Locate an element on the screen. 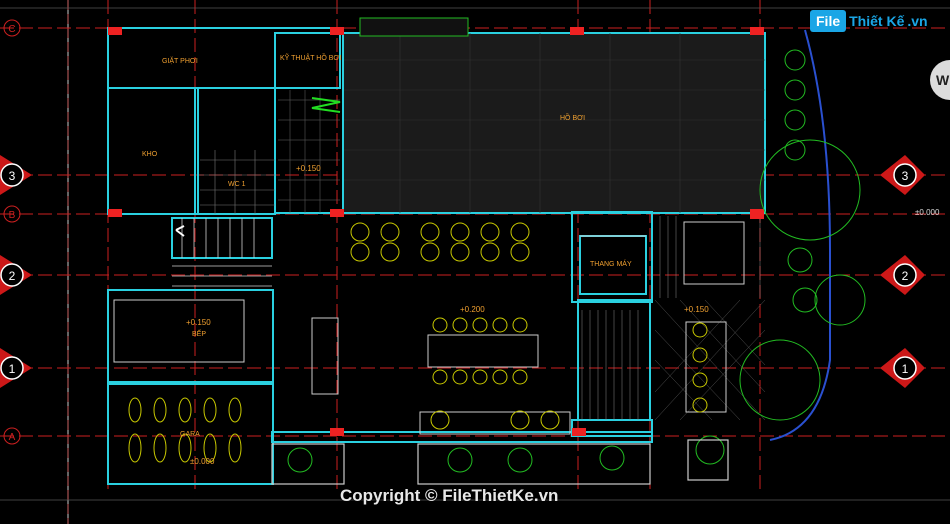 The width and height of the screenshot is (950, 524). room-label-kitchen: BẾP is located at coordinates (199, 333).